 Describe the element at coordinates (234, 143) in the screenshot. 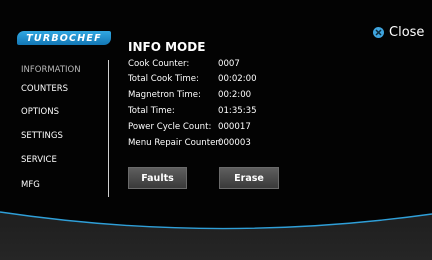

I see `info-value: 000003` at that location.